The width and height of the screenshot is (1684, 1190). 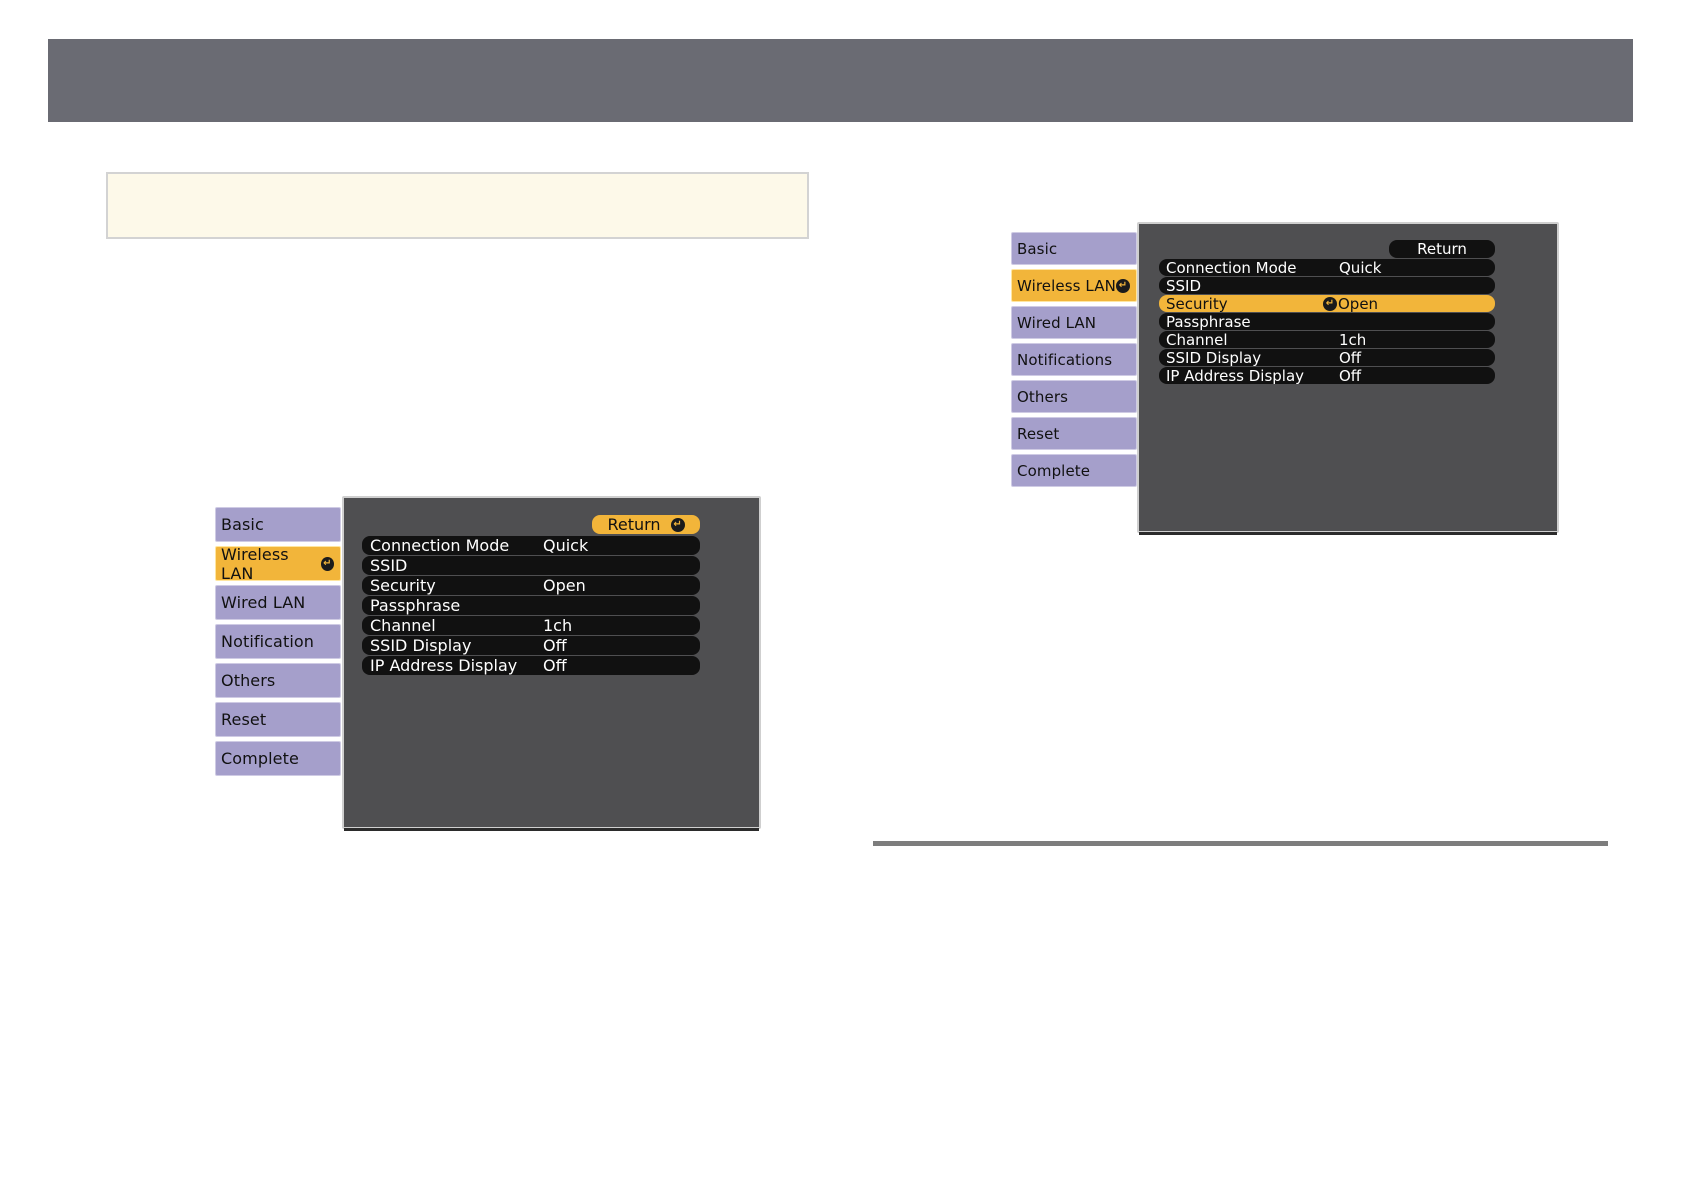 What do you see at coordinates (457, 205) in the screenshot?
I see `note-box` at bounding box center [457, 205].